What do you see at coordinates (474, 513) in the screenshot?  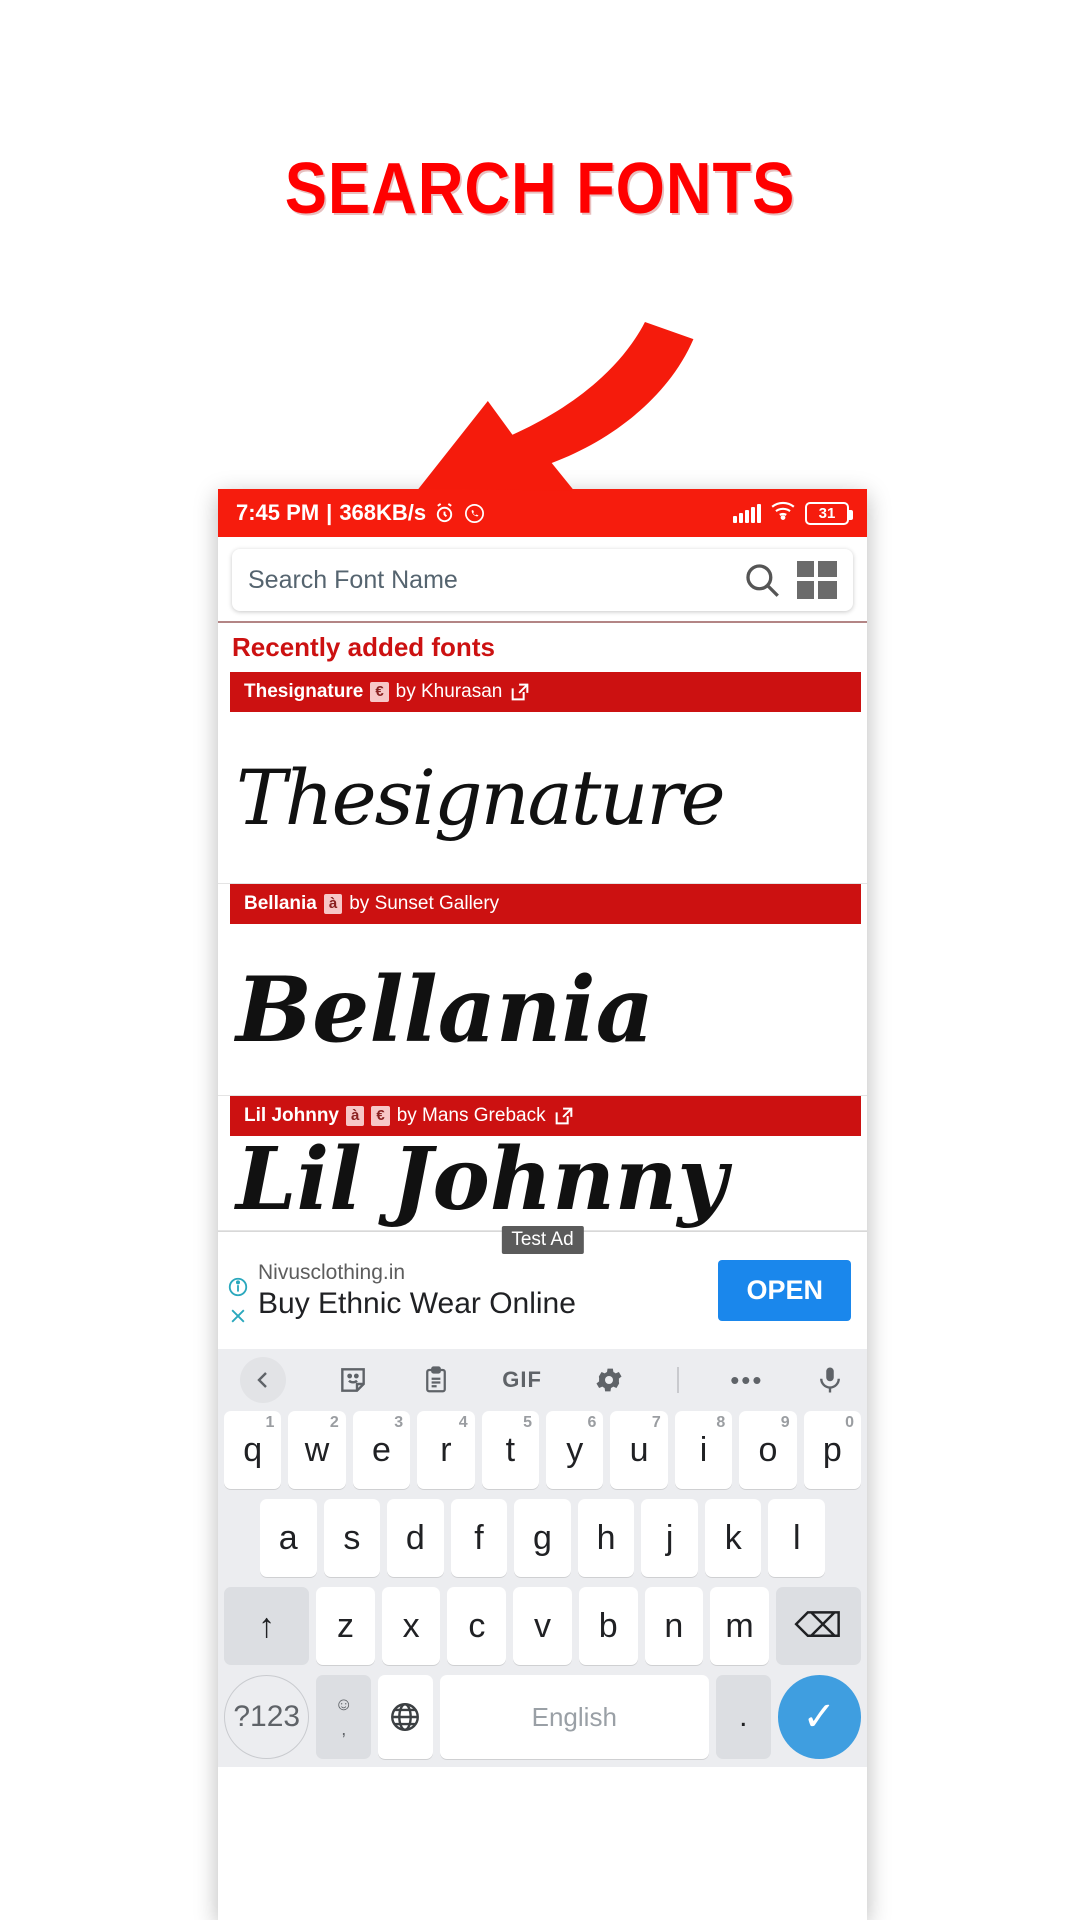 I see `whatsapp-icon` at bounding box center [474, 513].